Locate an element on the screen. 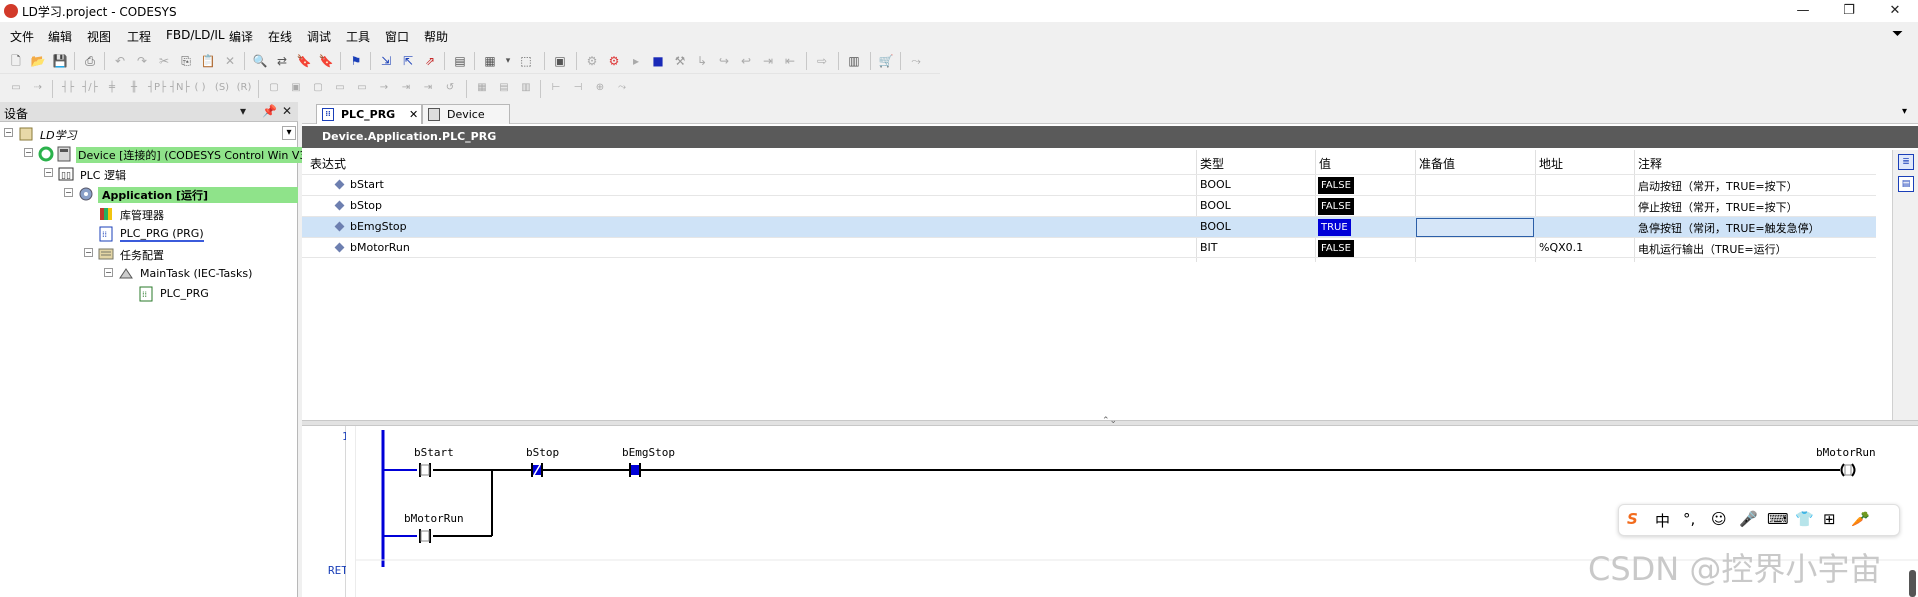 This screenshot has width=1918, height=597. tabs-dropdown-icon: ▾ is located at coordinates (1904, 111).